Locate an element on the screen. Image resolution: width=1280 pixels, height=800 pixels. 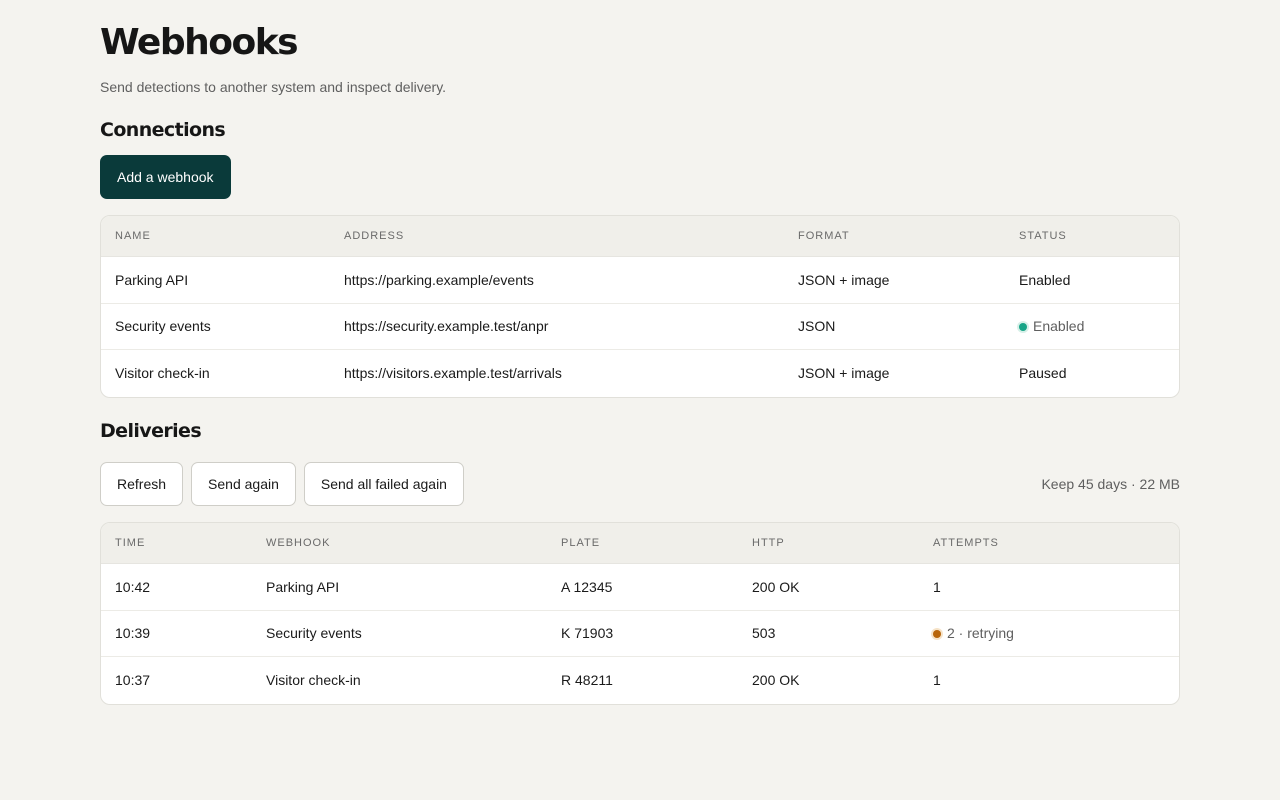
delivery-time: 10:37 is located at coordinates (133, 680).